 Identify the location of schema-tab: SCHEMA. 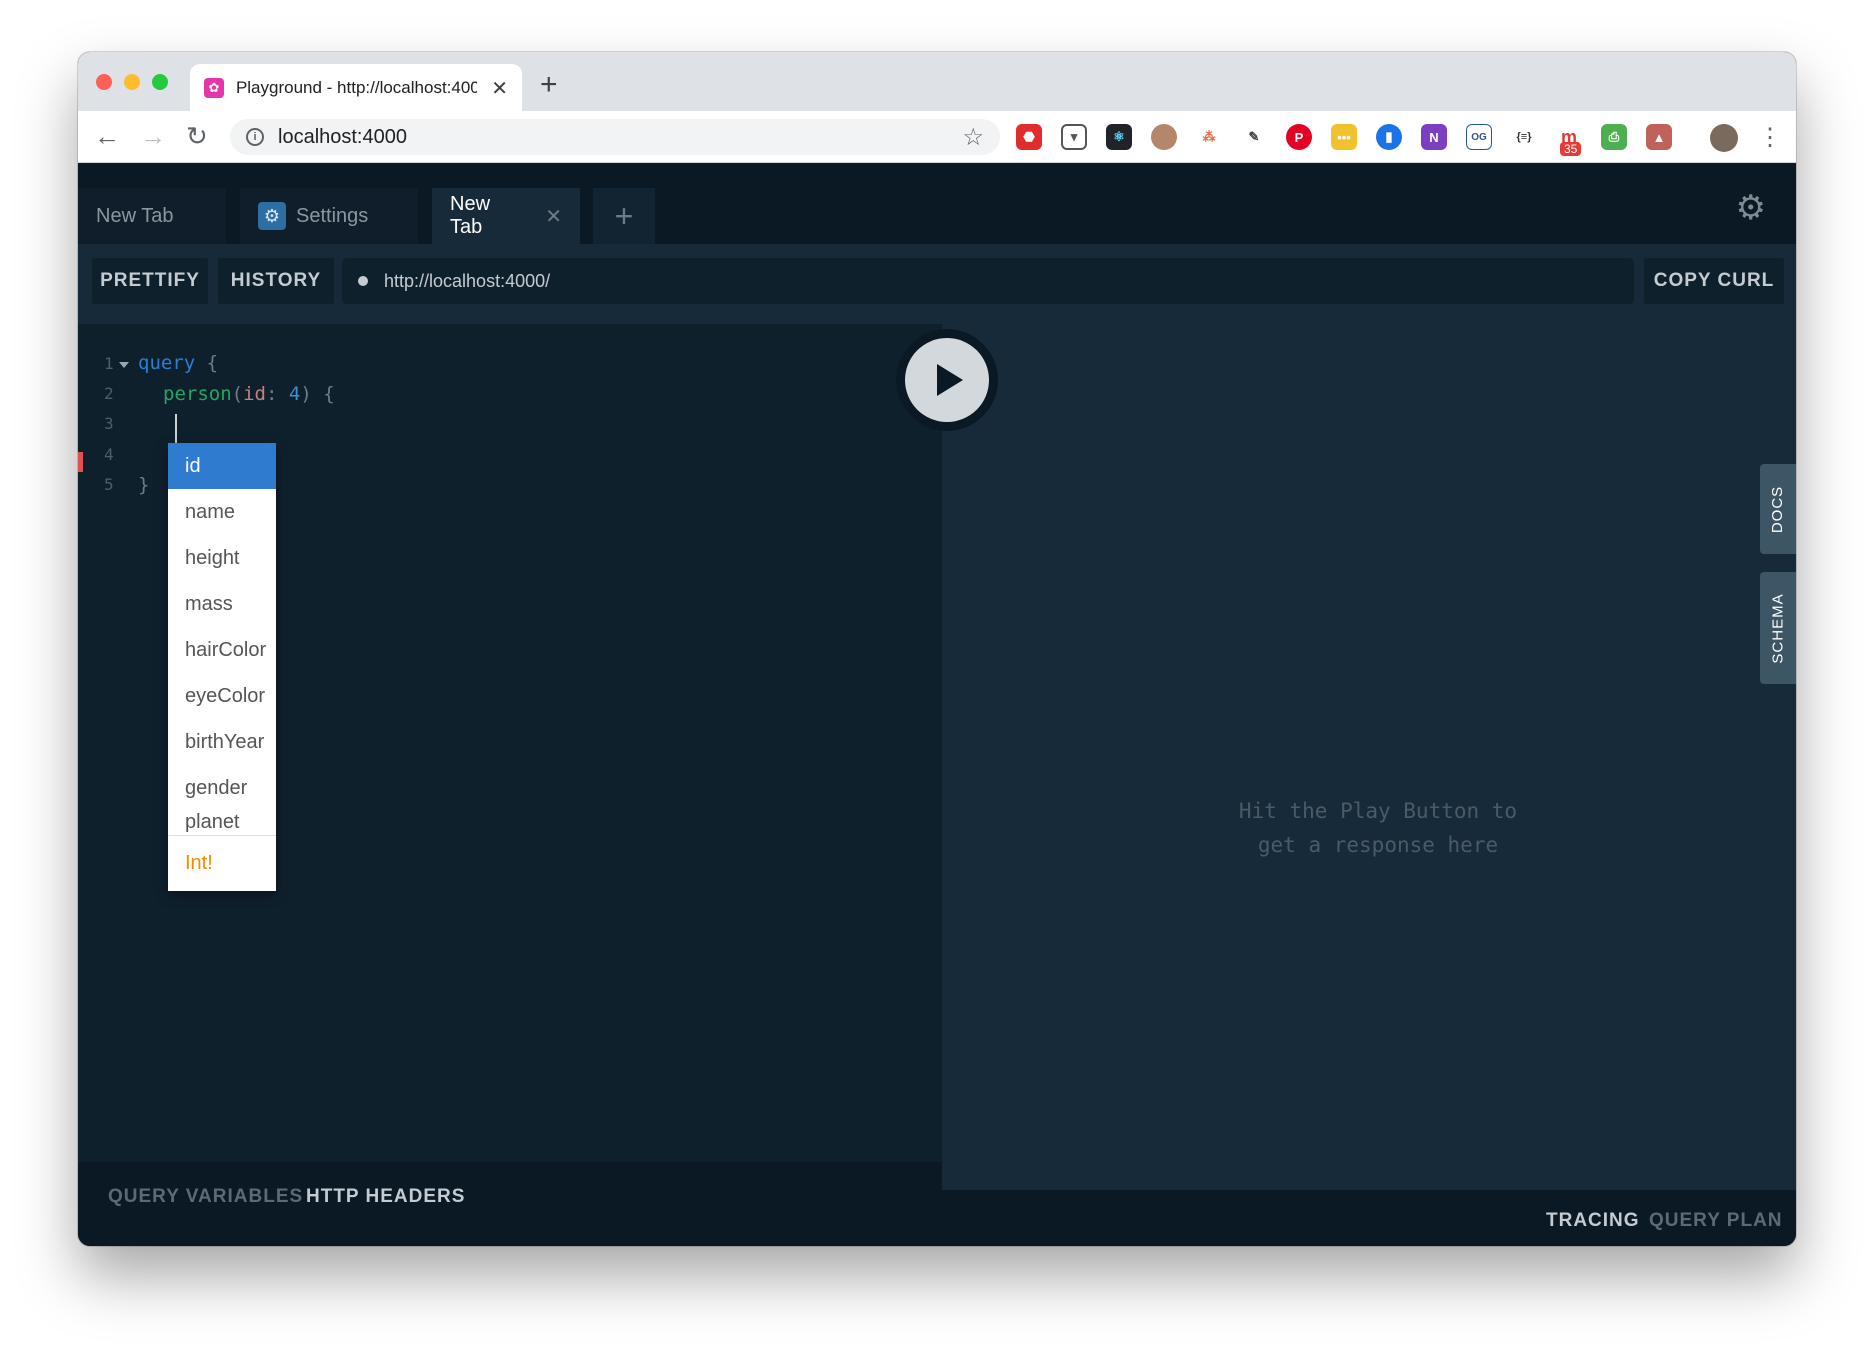
(1778, 628).